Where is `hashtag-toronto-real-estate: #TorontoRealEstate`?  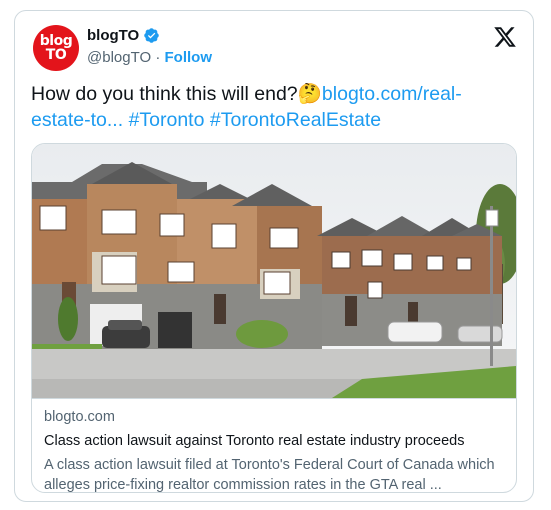 hashtag-toronto-real-estate: #TorontoRealEstate is located at coordinates (295, 120).